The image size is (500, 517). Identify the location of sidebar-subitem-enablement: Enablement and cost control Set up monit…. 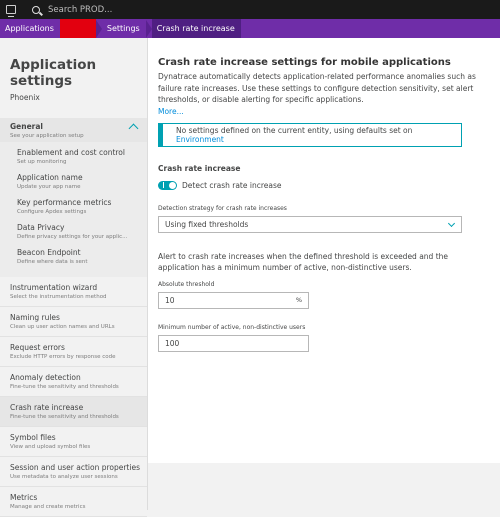
(82, 160).